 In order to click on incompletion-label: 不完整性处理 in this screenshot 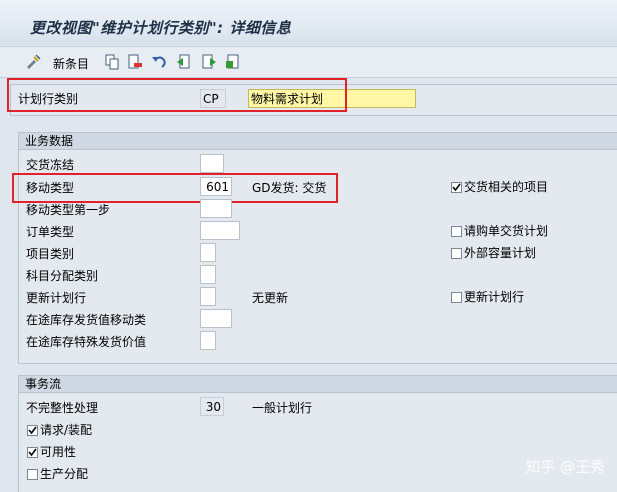, I will do `click(62, 408)`.